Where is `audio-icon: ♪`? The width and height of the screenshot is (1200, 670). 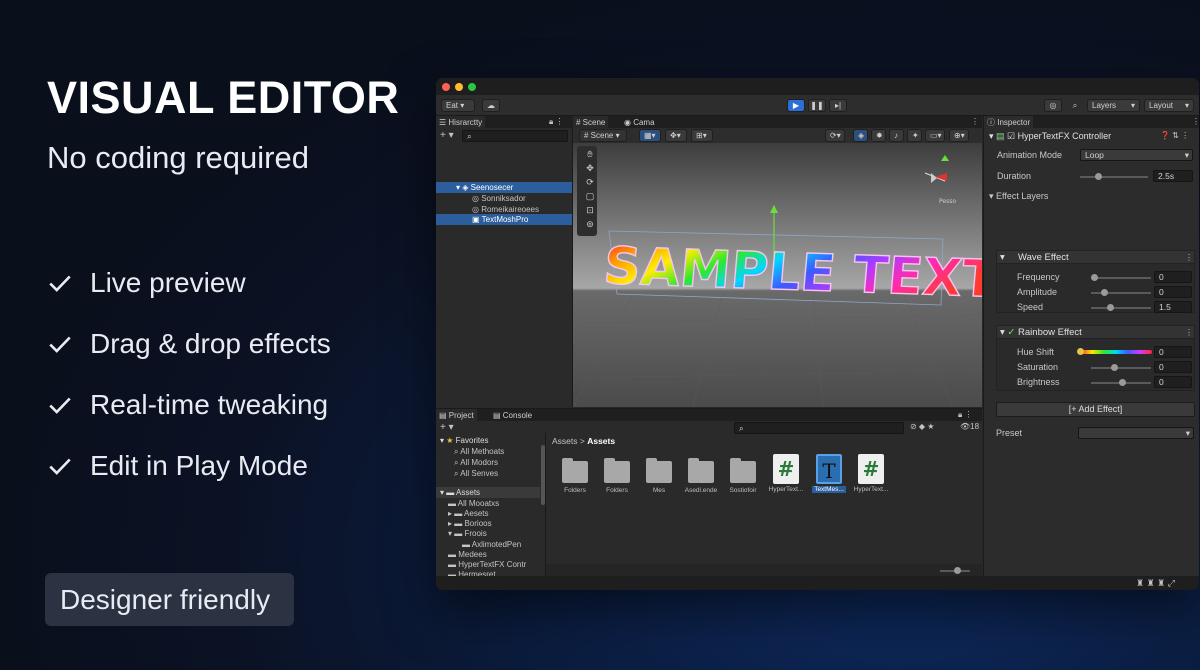 audio-icon: ♪ is located at coordinates (896, 135).